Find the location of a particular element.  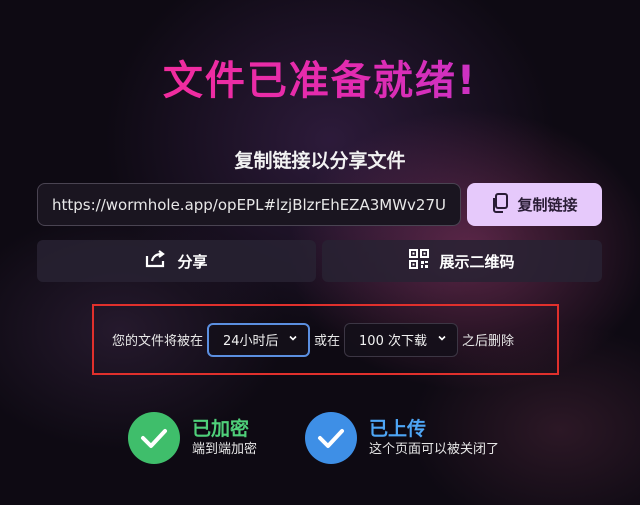

download-limit-value: 100 次下载 is located at coordinates (393, 341).